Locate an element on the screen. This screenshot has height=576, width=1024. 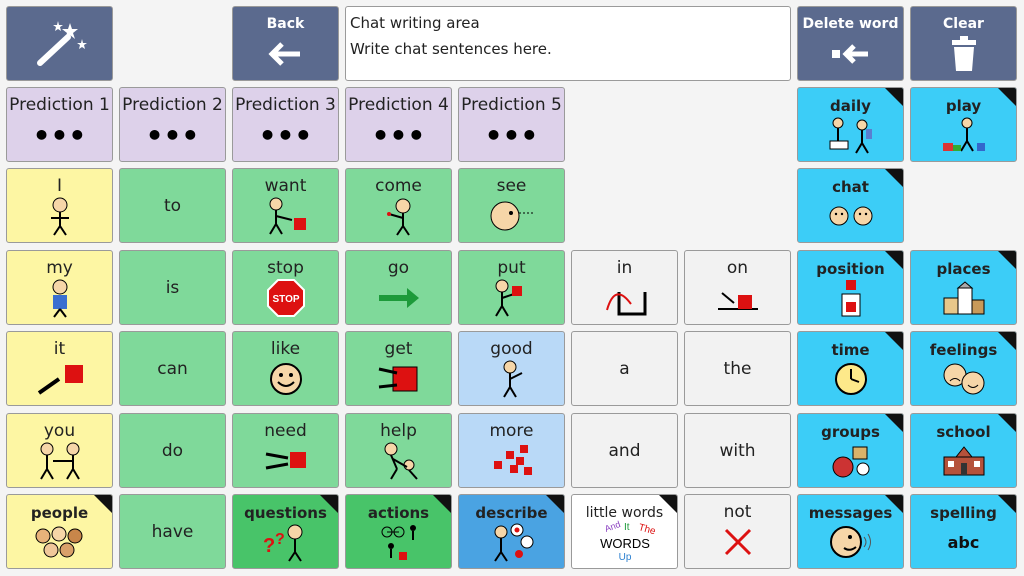
back-button: Back is located at coordinates (285, 43).